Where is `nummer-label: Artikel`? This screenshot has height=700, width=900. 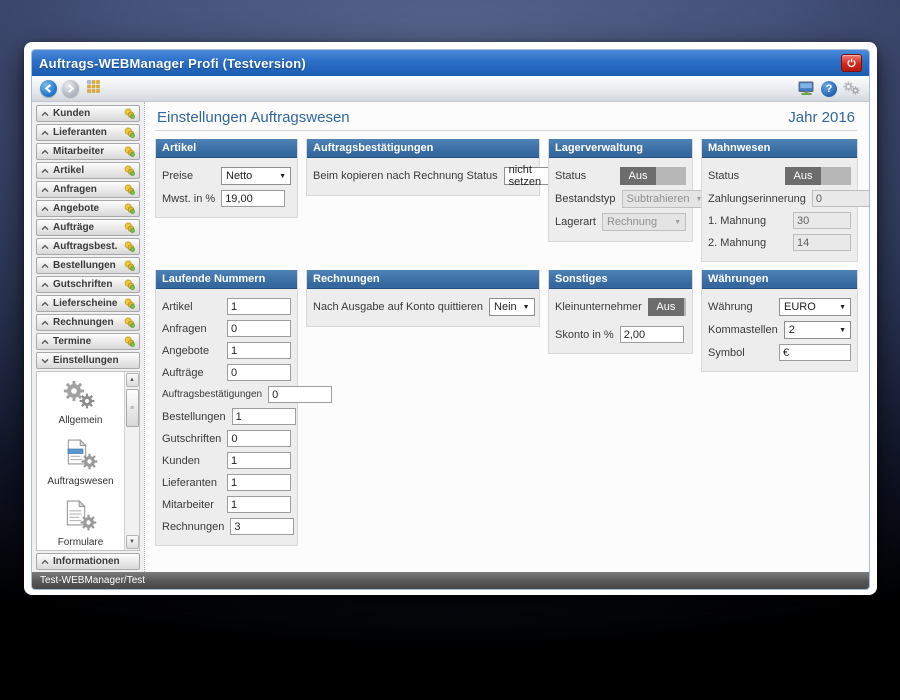 nummer-label: Artikel is located at coordinates (177, 306).